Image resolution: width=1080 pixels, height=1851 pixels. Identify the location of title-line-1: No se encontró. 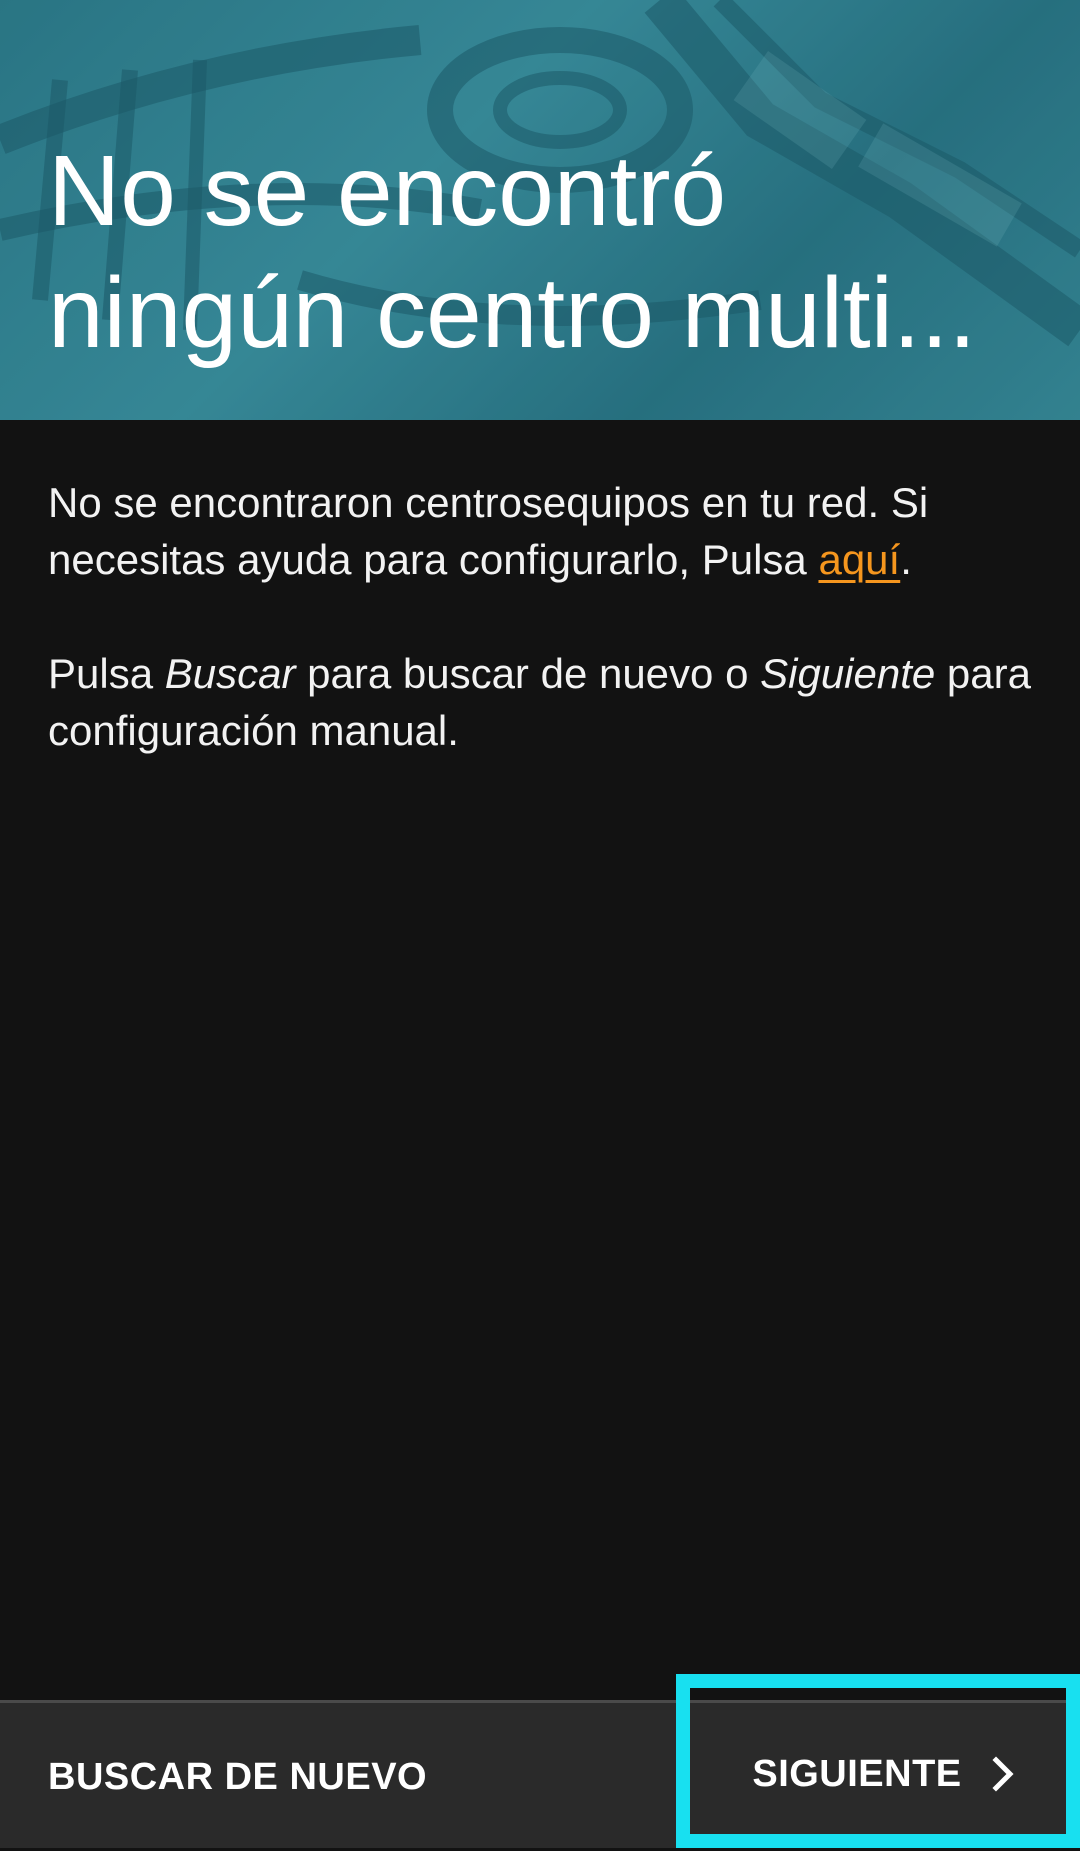
(387, 191).